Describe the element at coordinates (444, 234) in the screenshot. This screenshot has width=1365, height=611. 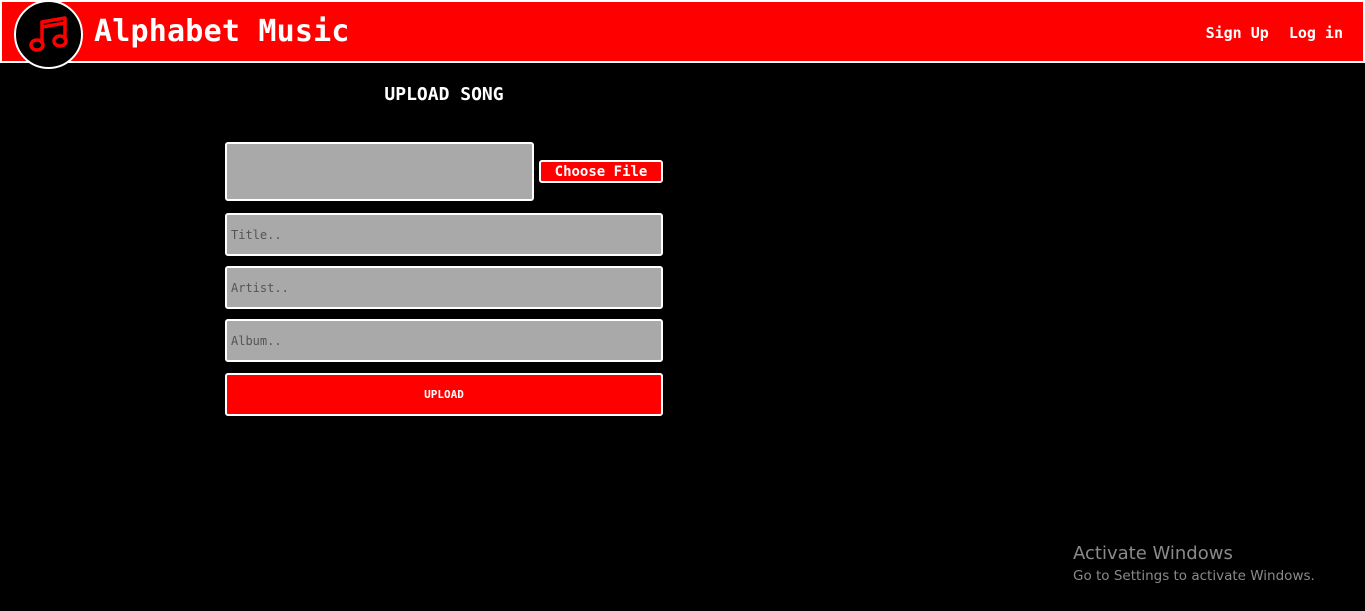
I see `title-input` at that location.